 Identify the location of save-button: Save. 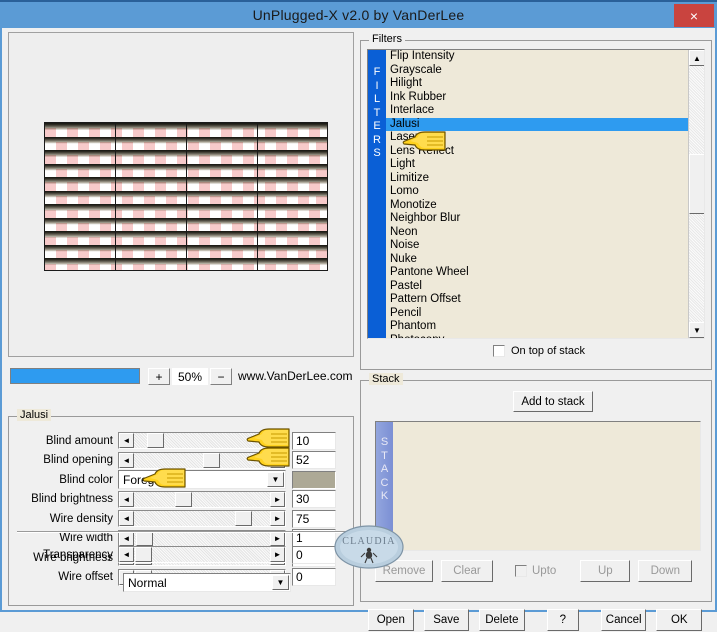
(446, 620).